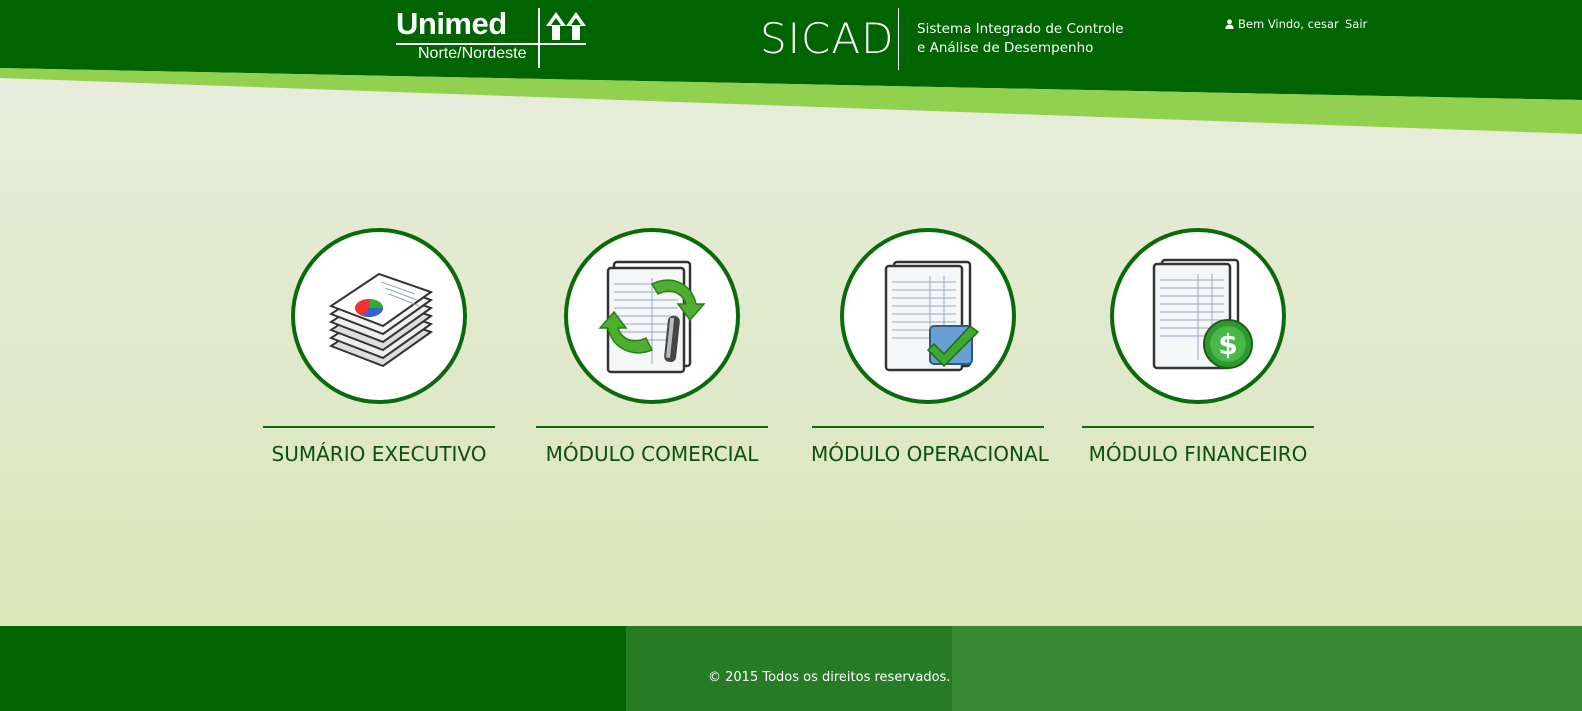 The image size is (1582, 711). I want to click on app-name: SICAD, so click(827, 38).